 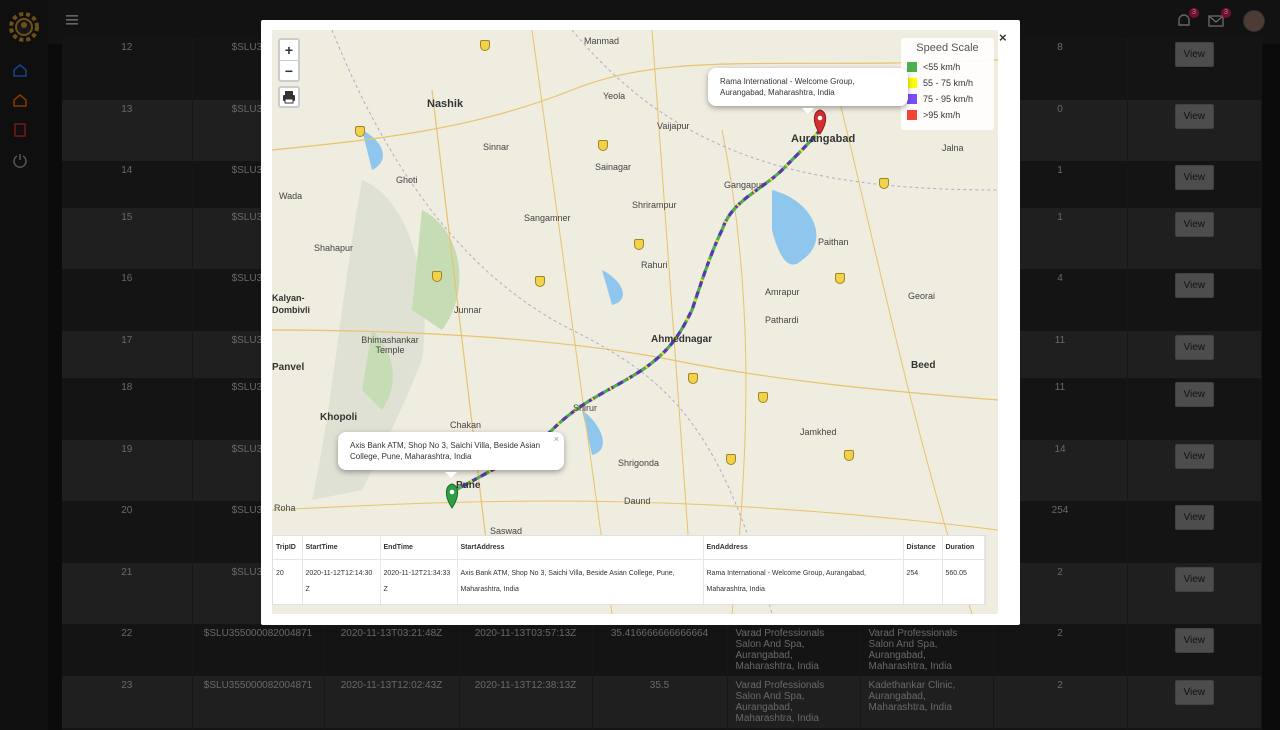 I want to click on place-label: Sangamner, so click(x=547, y=218).